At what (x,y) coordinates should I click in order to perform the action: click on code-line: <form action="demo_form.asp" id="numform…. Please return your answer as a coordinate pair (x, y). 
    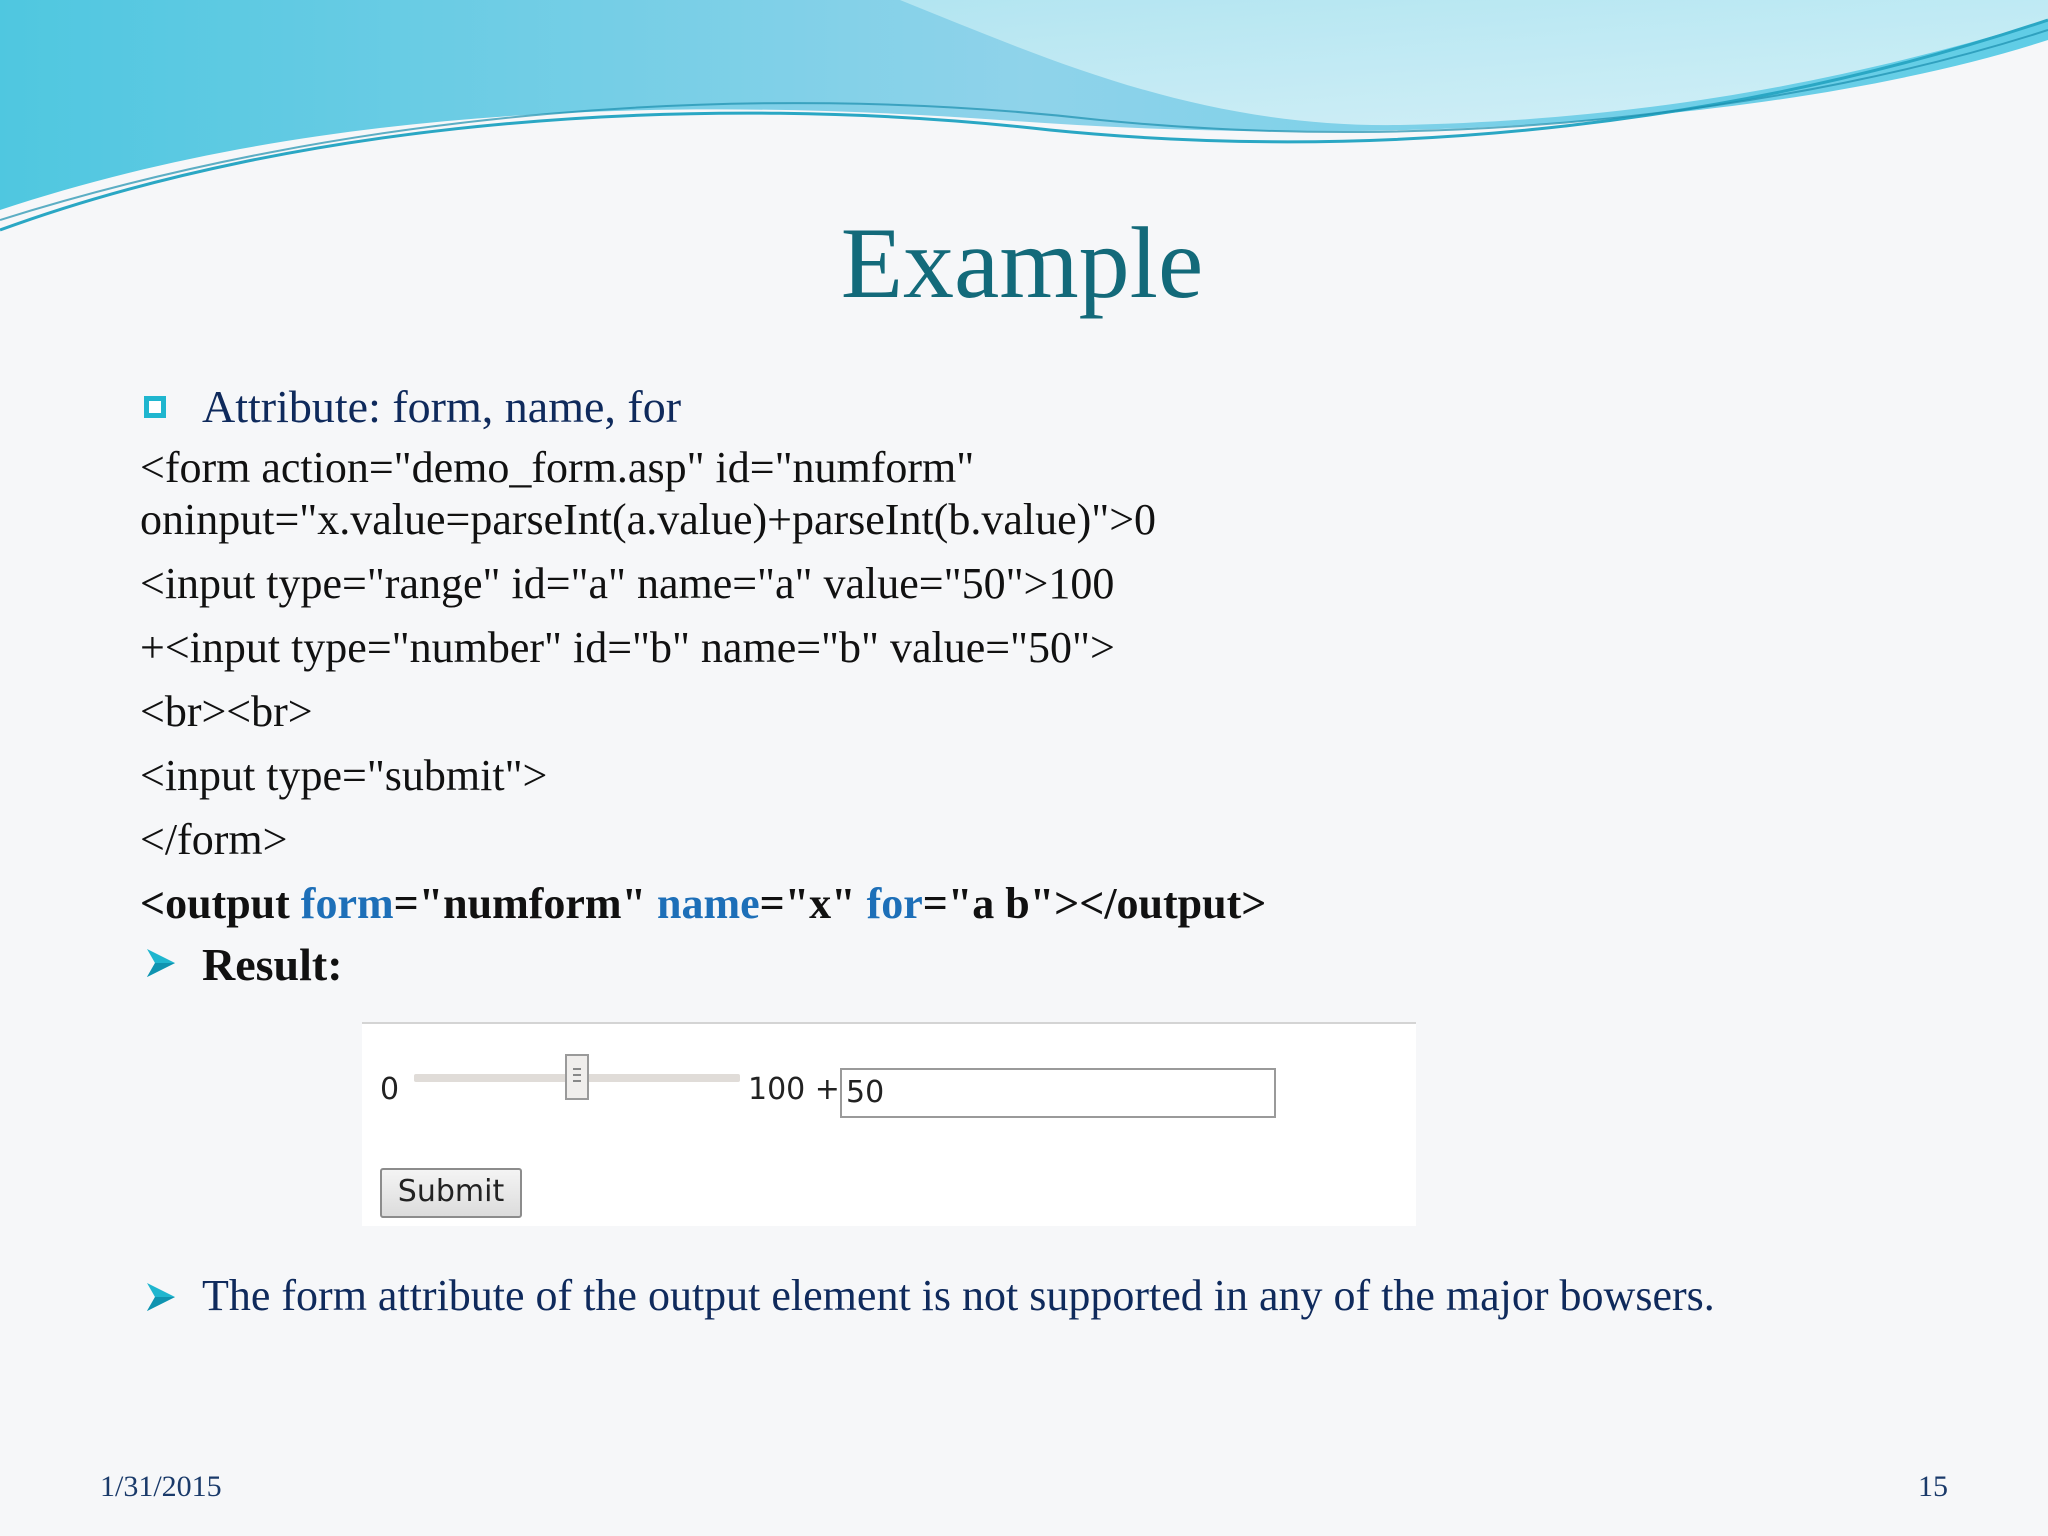
    Looking at the image, I should click on (557, 467).